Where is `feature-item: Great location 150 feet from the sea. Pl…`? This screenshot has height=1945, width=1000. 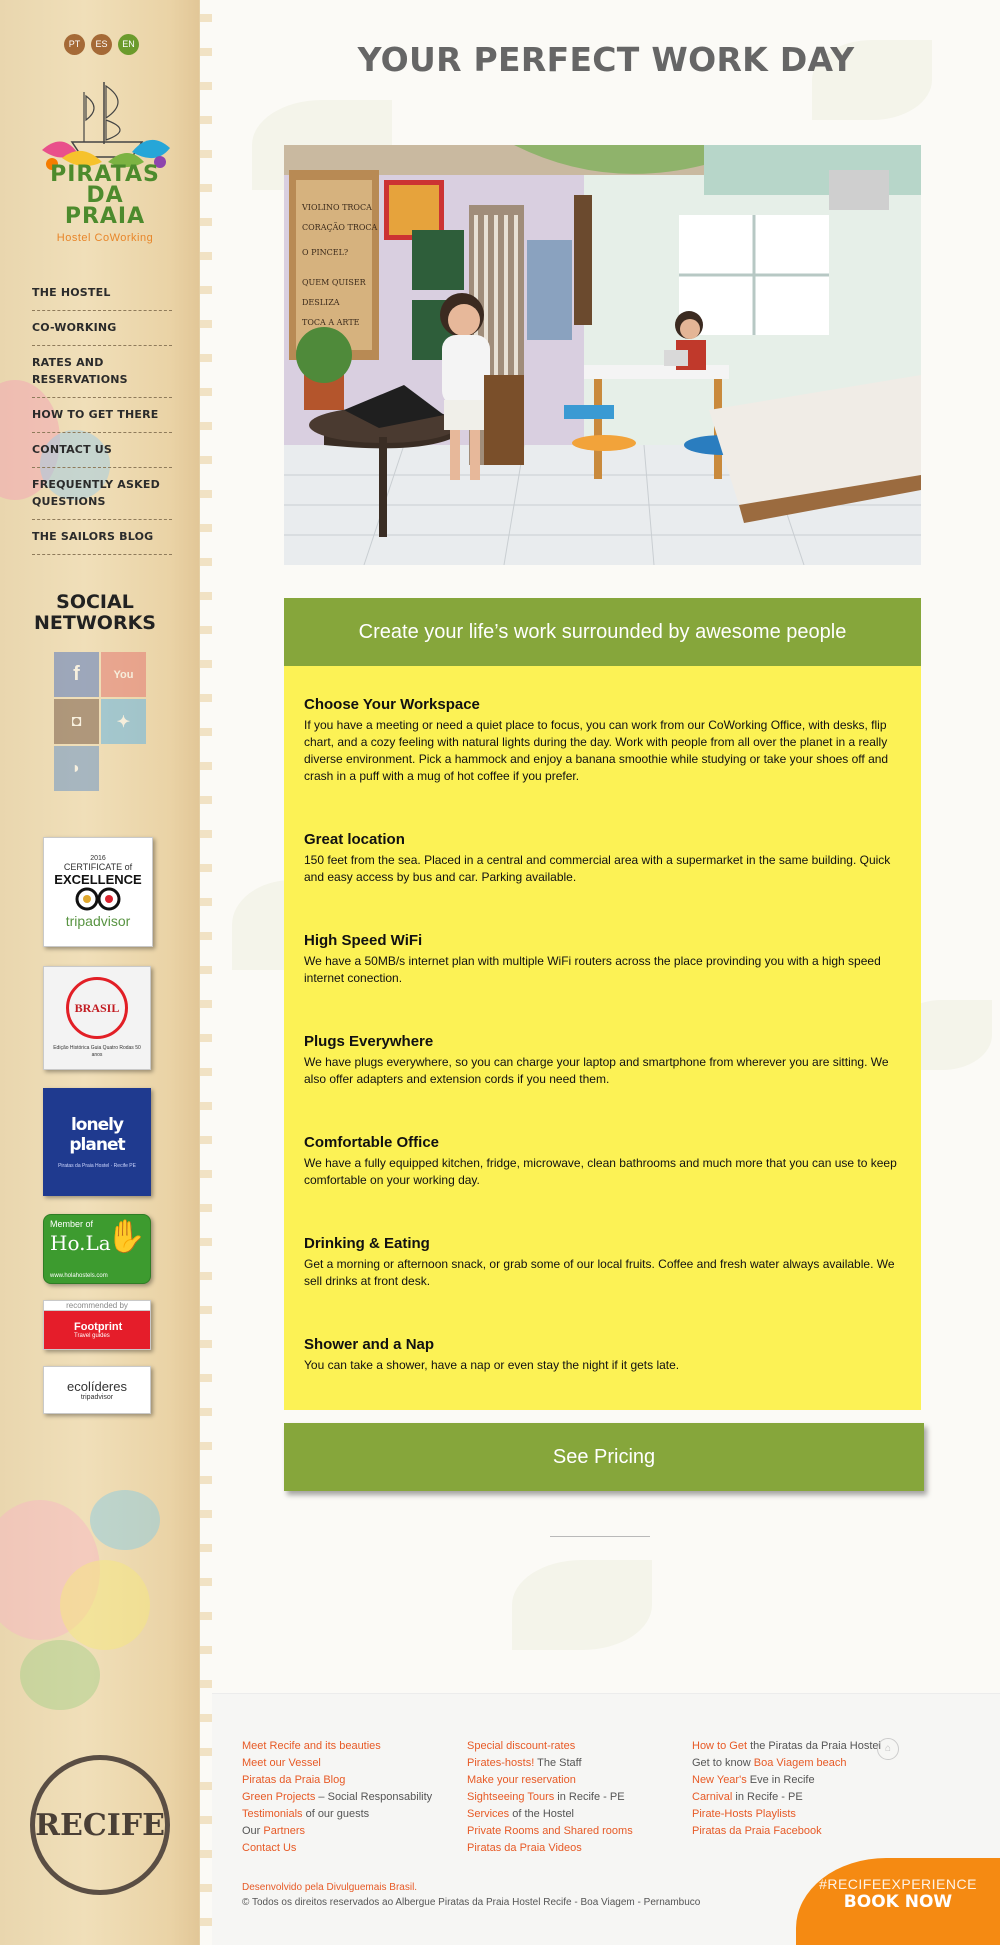
feature-item: Great location 150 feet from the sea. Pl… is located at coordinates (602, 858).